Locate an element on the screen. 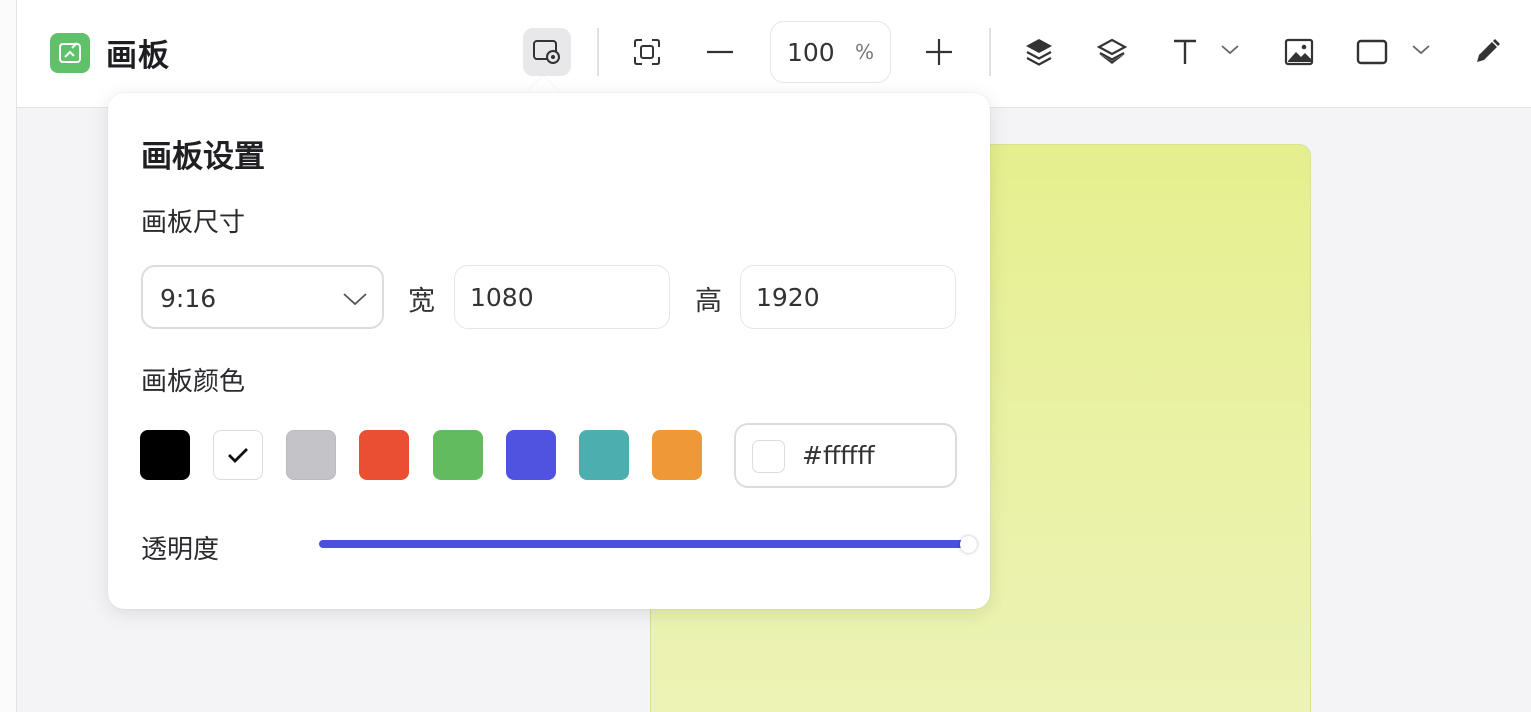  left-panel-edge is located at coordinates (8, 356).